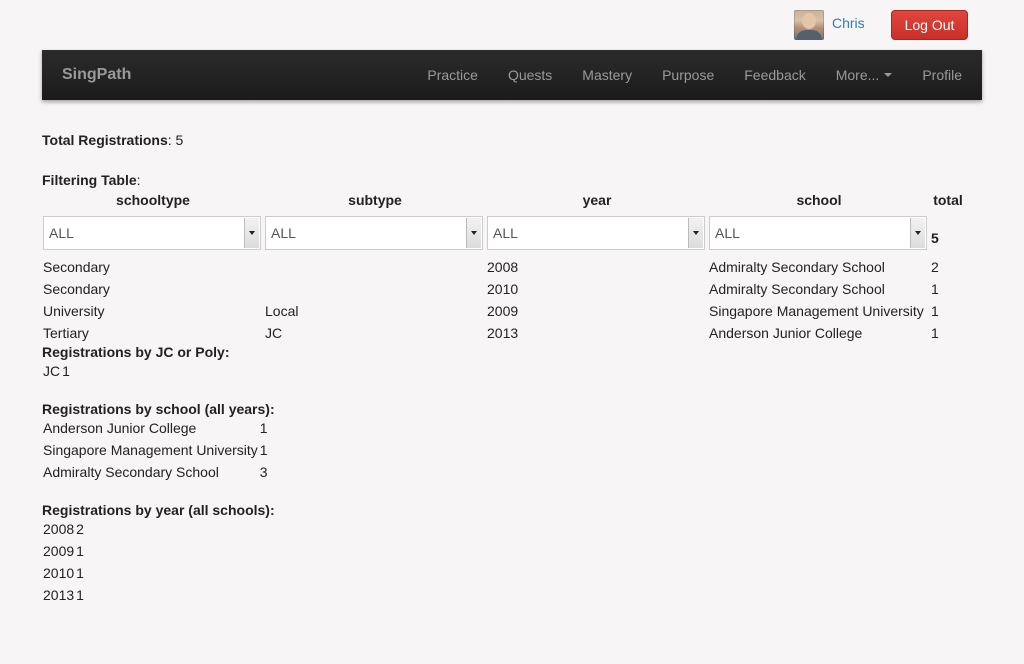 Image resolution: width=1024 pixels, height=664 pixels. What do you see at coordinates (929, 25) in the screenshot?
I see `logout-button: Log Out` at bounding box center [929, 25].